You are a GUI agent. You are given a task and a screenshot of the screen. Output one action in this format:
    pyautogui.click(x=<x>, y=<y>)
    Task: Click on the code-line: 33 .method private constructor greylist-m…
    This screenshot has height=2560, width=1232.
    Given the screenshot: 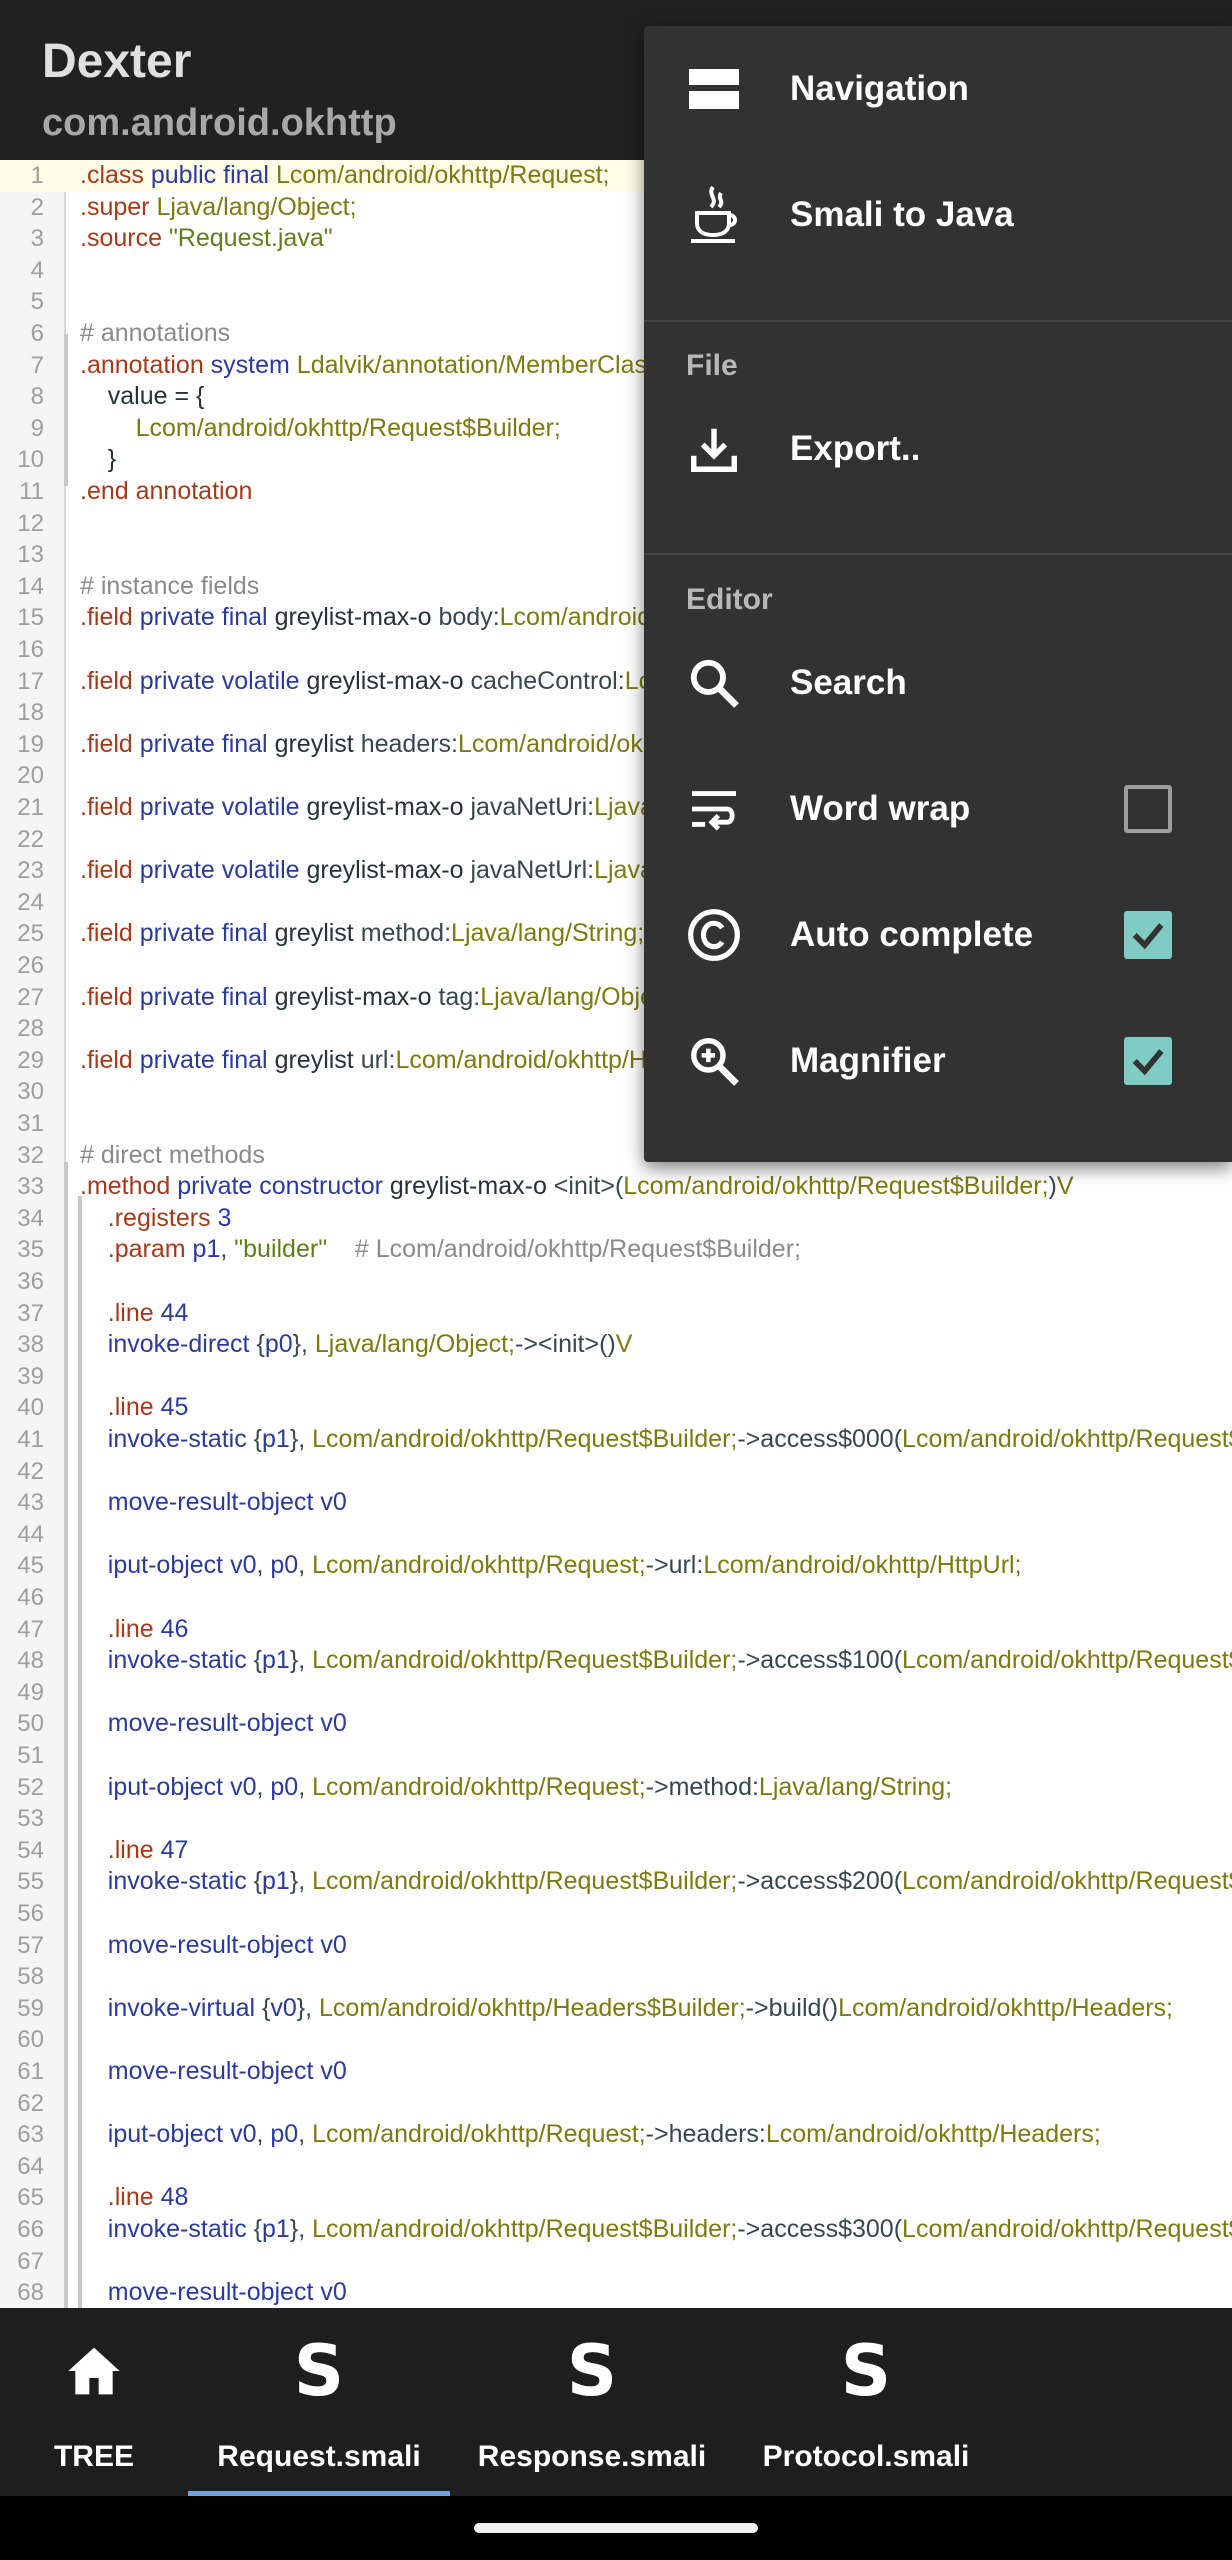 What is the action you would take?
    pyautogui.click(x=616, y=1187)
    